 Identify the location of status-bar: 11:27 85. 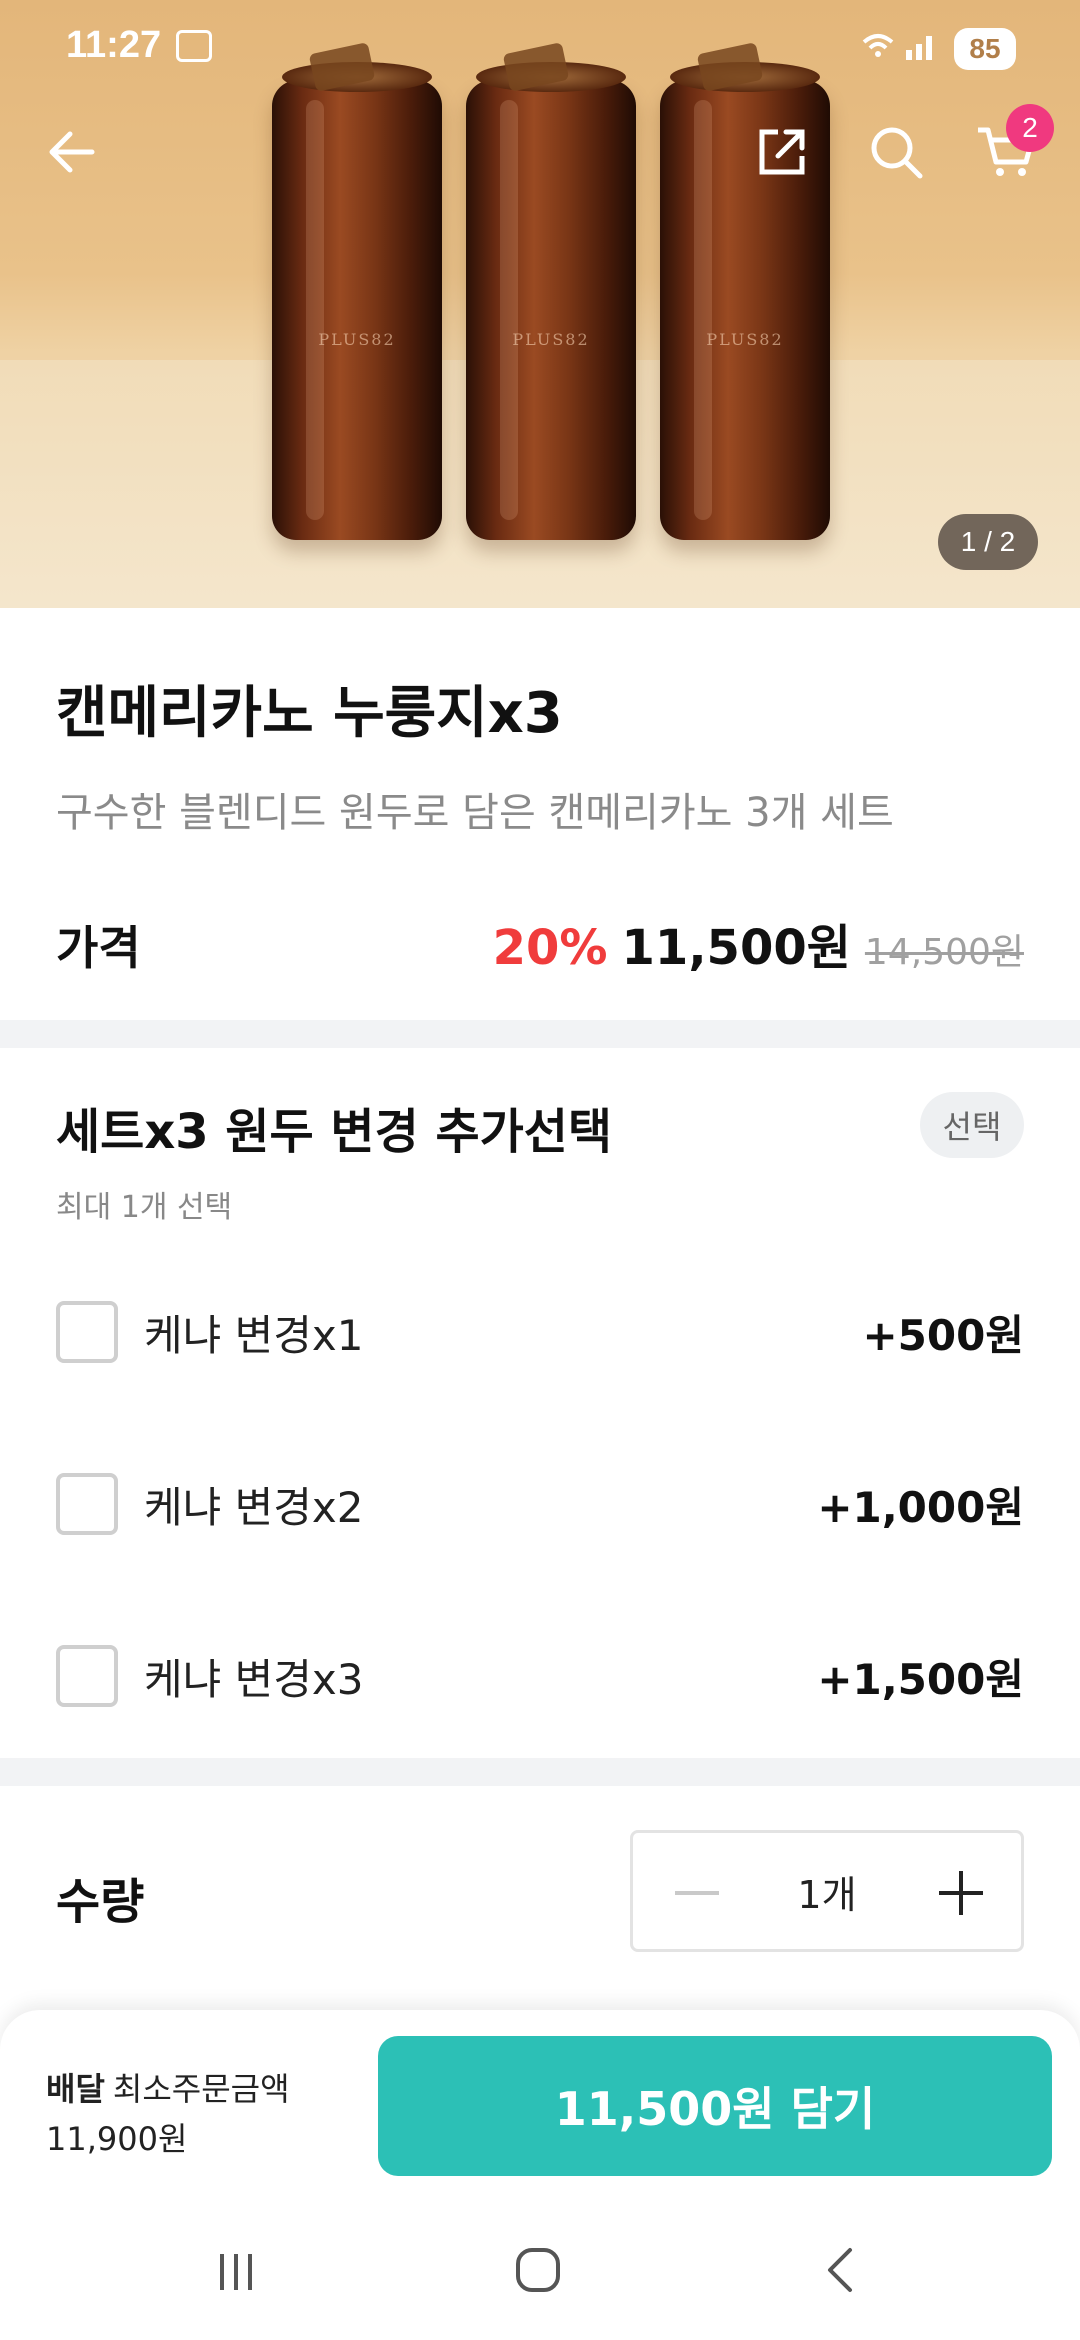
(540, 50).